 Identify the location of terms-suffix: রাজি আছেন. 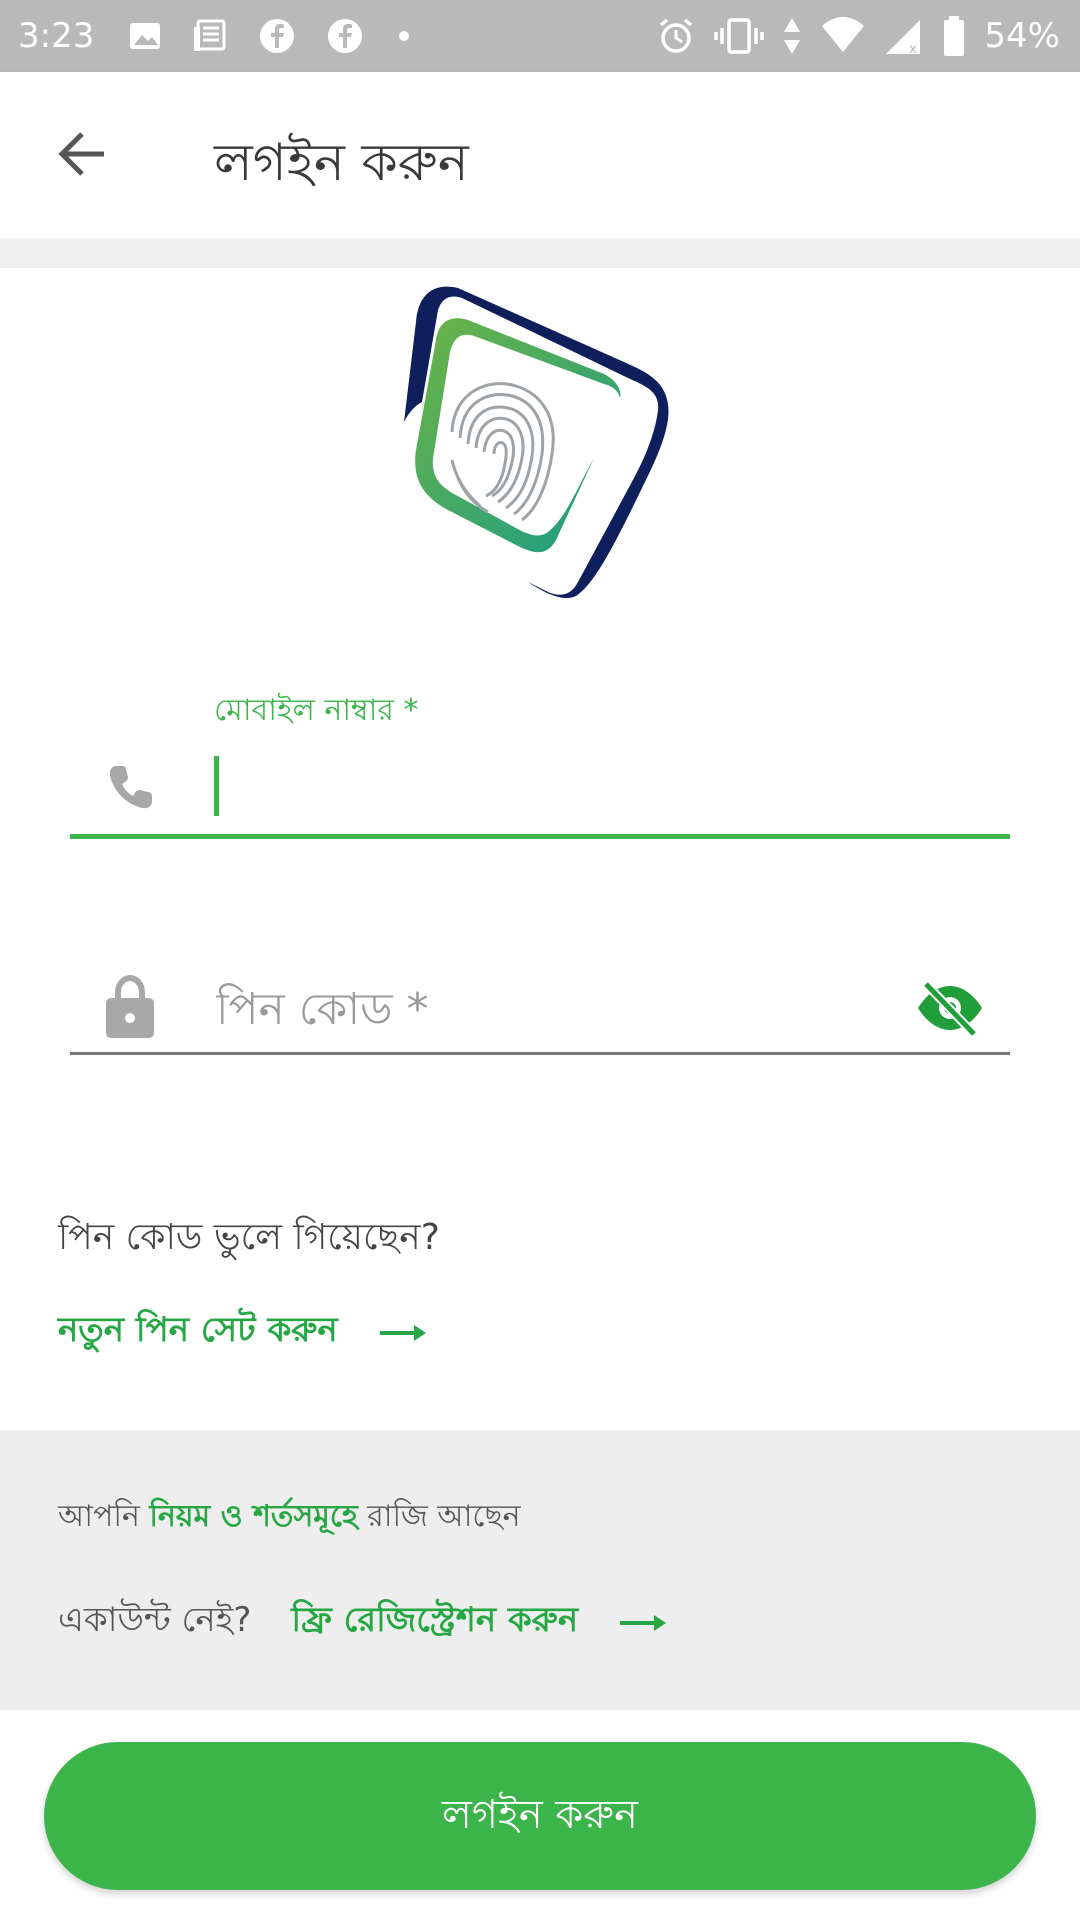
(439, 1516).